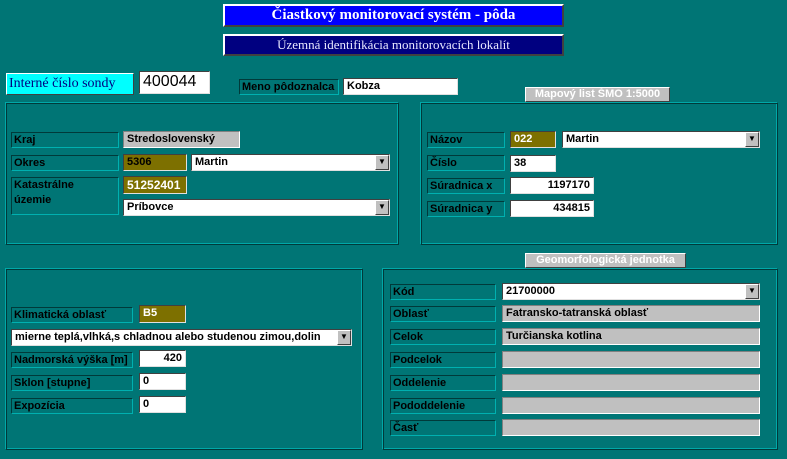 The image size is (787, 459). I want to click on soil-expert-field: Kobza, so click(400, 86).